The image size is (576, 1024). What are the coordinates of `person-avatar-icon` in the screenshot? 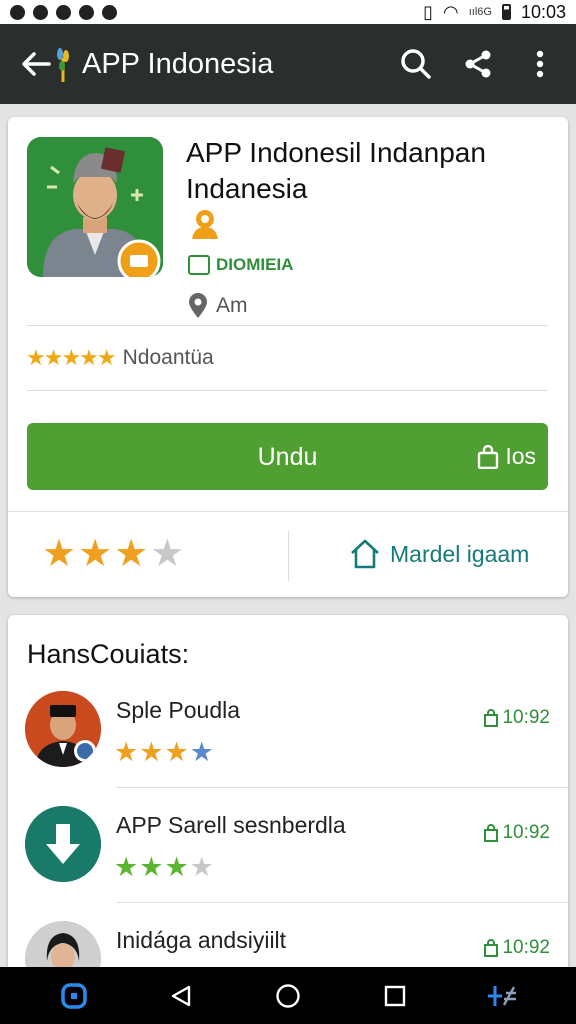 It's located at (63, 729).